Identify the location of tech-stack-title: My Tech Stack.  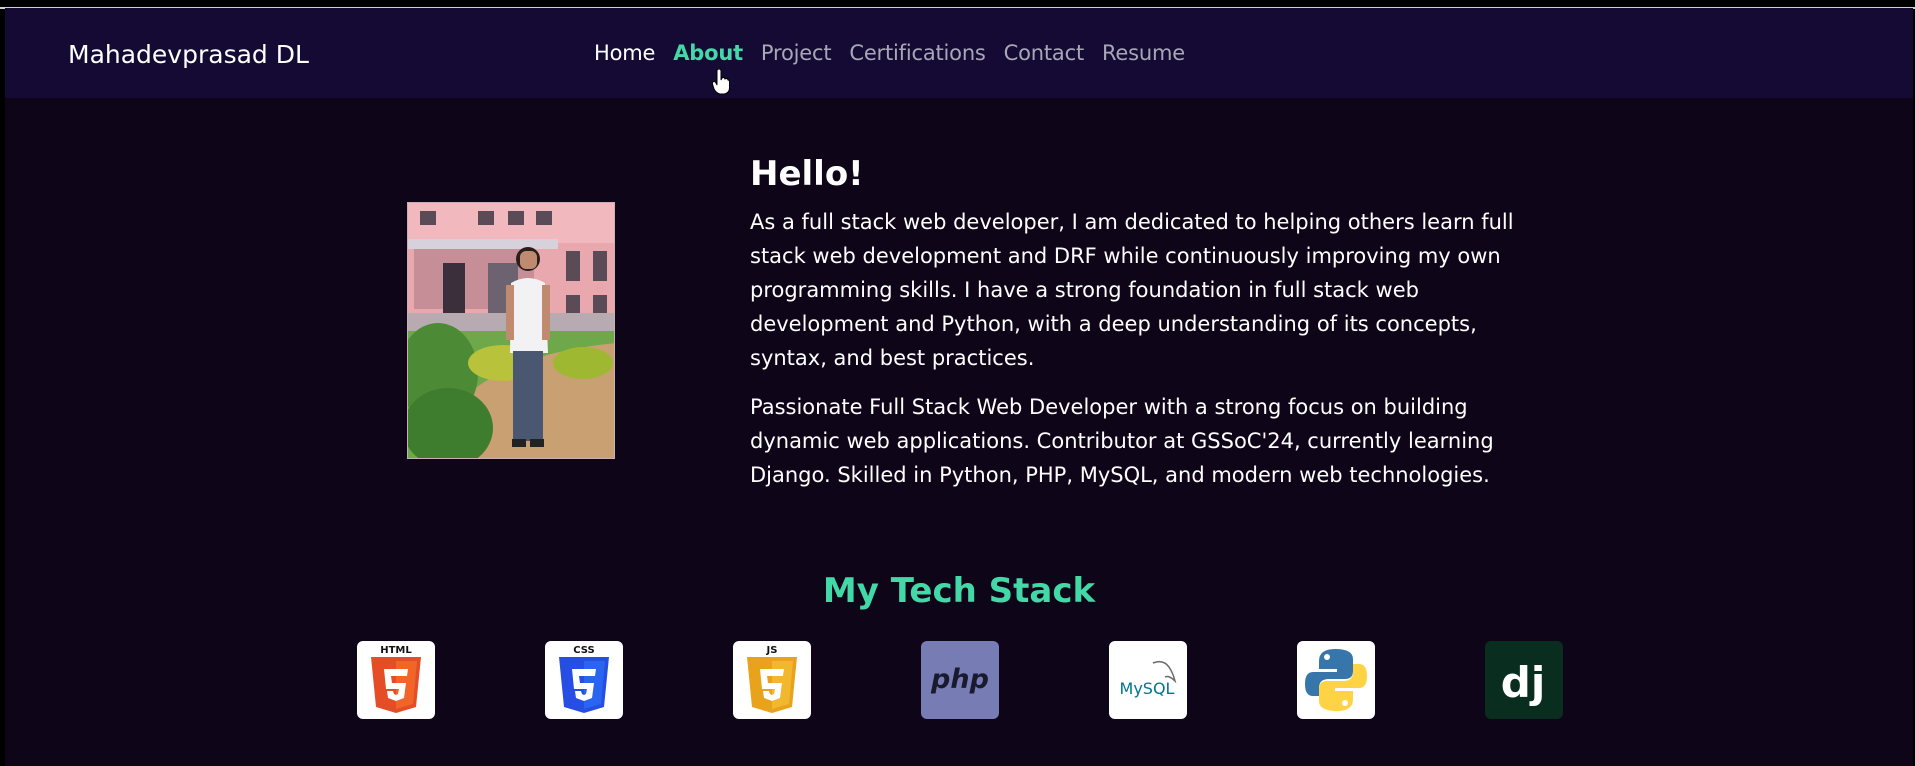
(959, 591).